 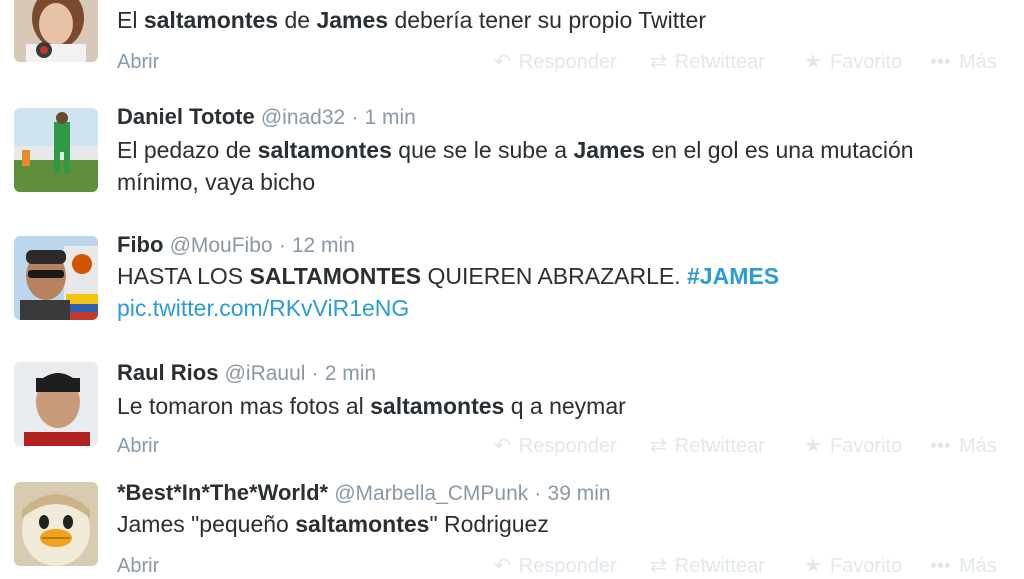 What do you see at coordinates (221, 245) in the screenshot?
I see `user-handle: @MouFibo` at bounding box center [221, 245].